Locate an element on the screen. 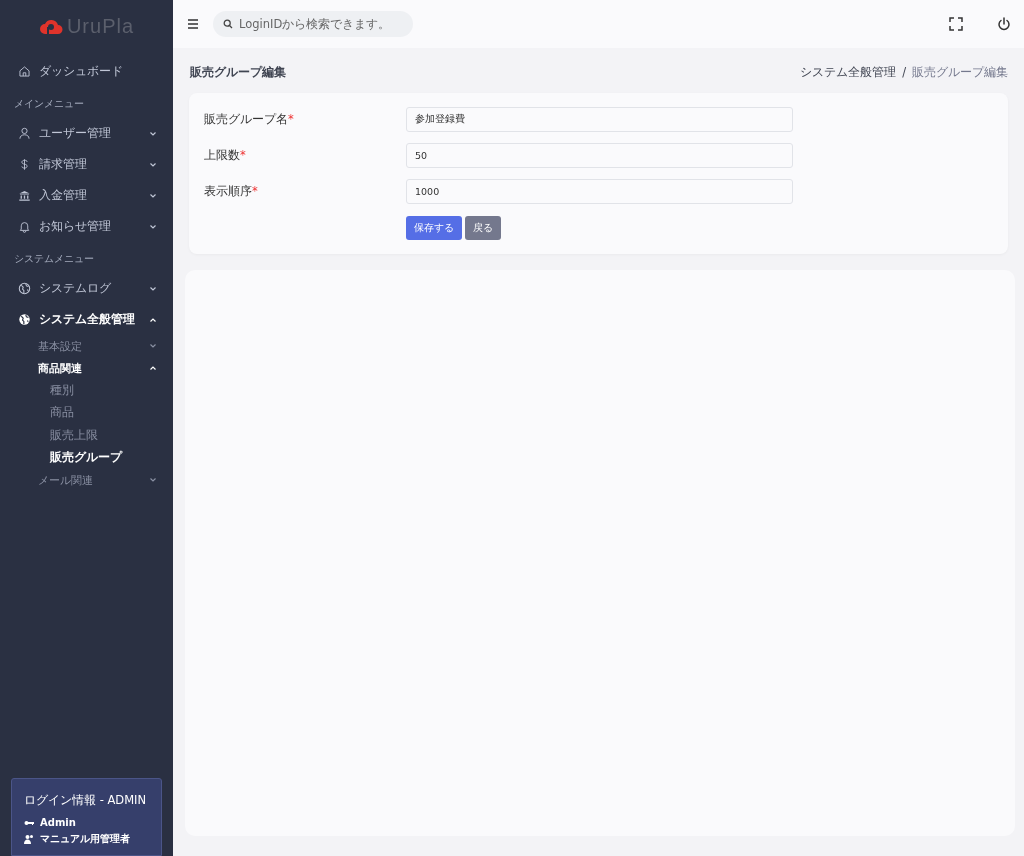 Image resolution: width=1024 pixels, height=856 pixels. sidebar-item: システム全般管理 is located at coordinates (86, 319).